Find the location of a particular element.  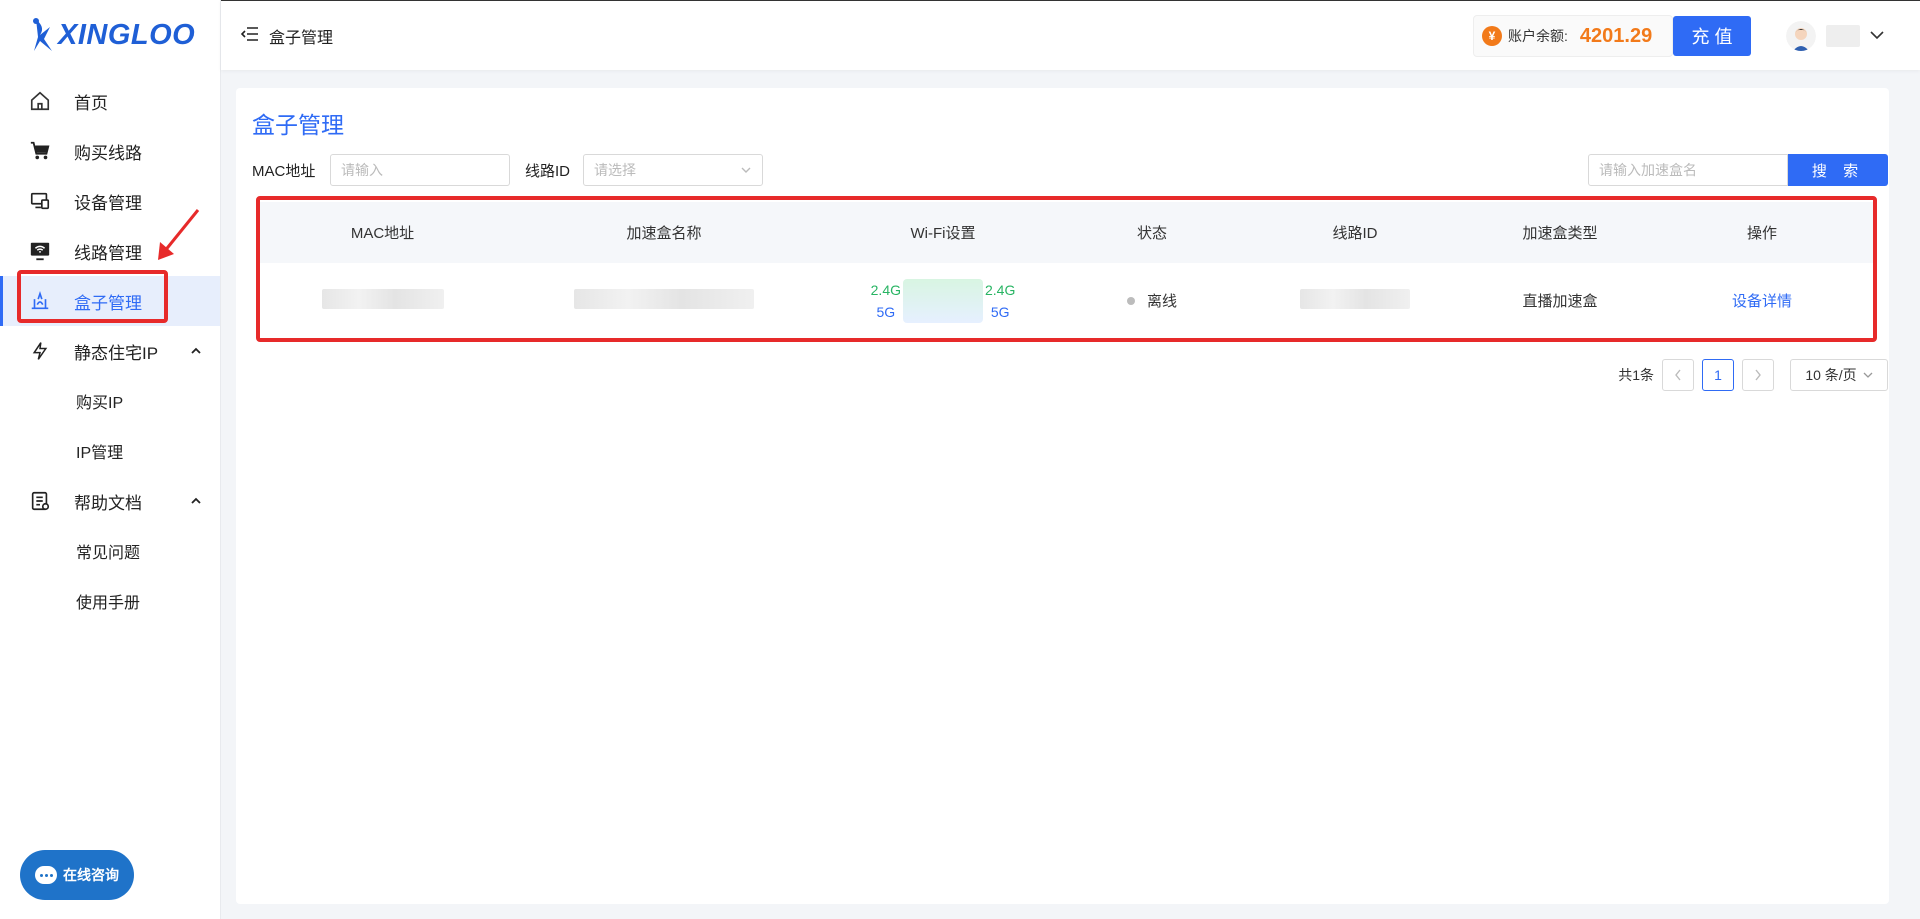

cell-mac is located at coordinates (382, 300).